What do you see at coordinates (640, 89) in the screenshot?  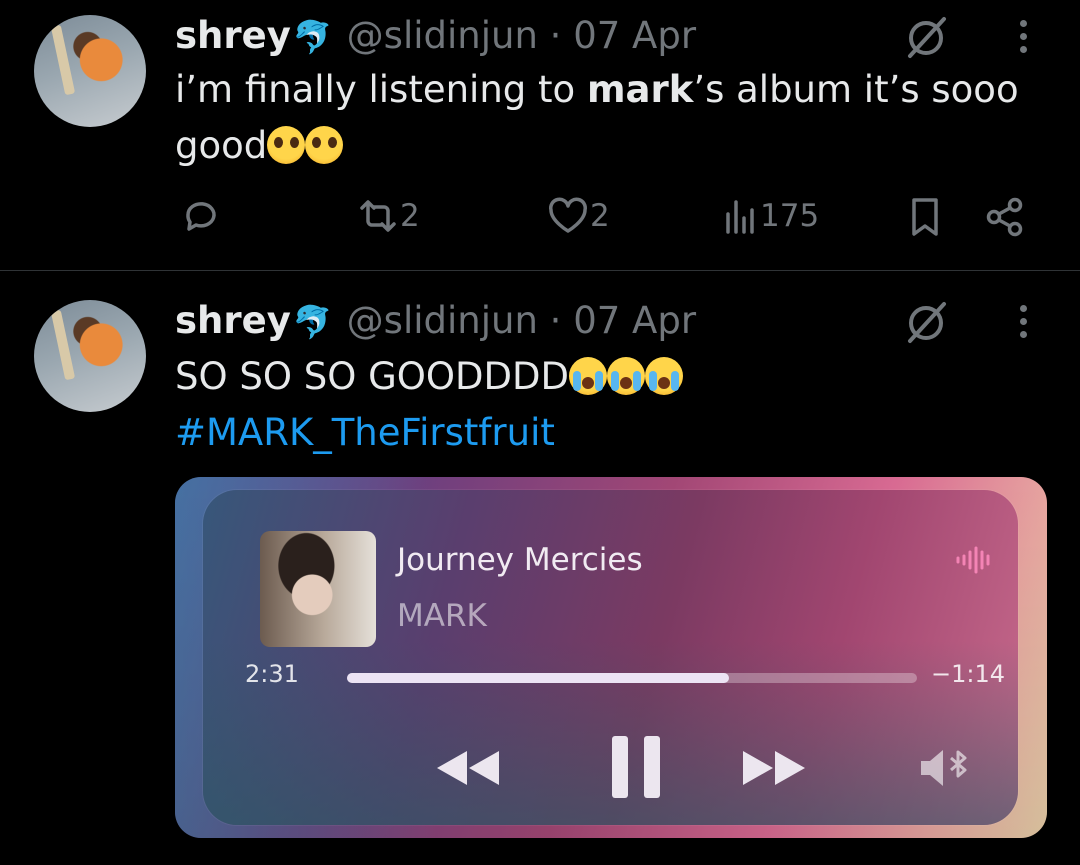 I see `mention-mark: mark` at bounding box center [640, 89].